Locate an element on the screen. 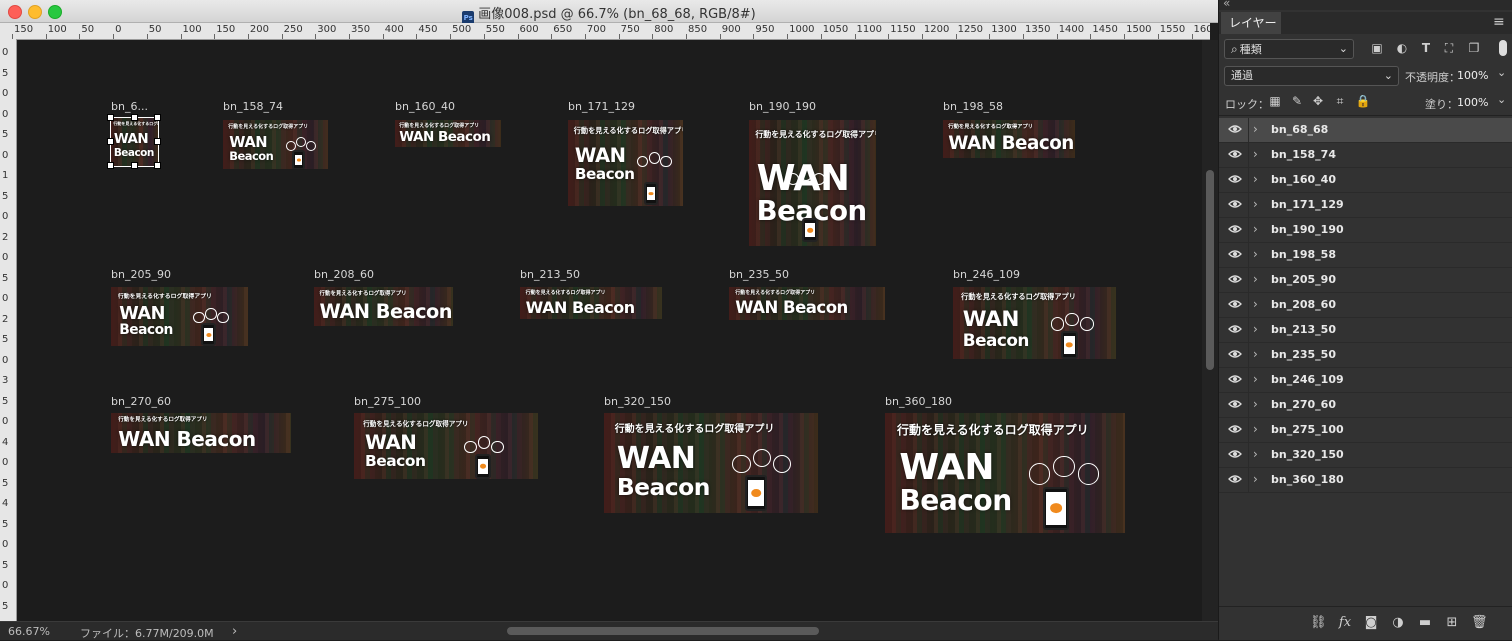 The width and height of the screenshot is (1512, 641). layer-row: › bn_190_190 is located at coordinates (1365, 230).